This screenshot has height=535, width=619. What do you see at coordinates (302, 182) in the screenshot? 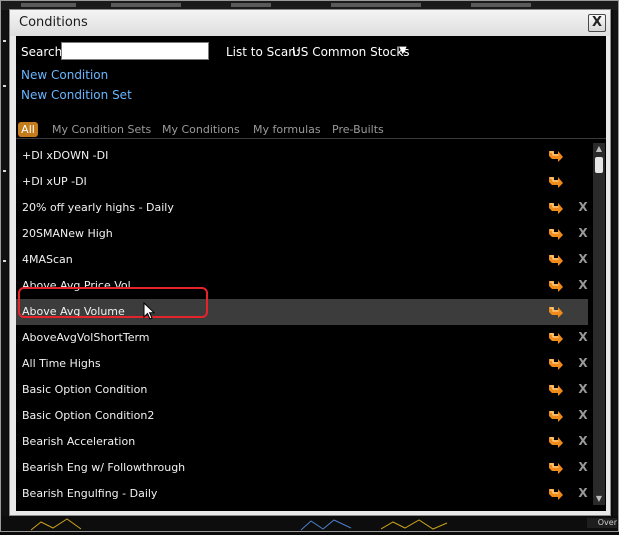
I see `condition-row: +DI xUP -DI` at bounding box center [302, 182].